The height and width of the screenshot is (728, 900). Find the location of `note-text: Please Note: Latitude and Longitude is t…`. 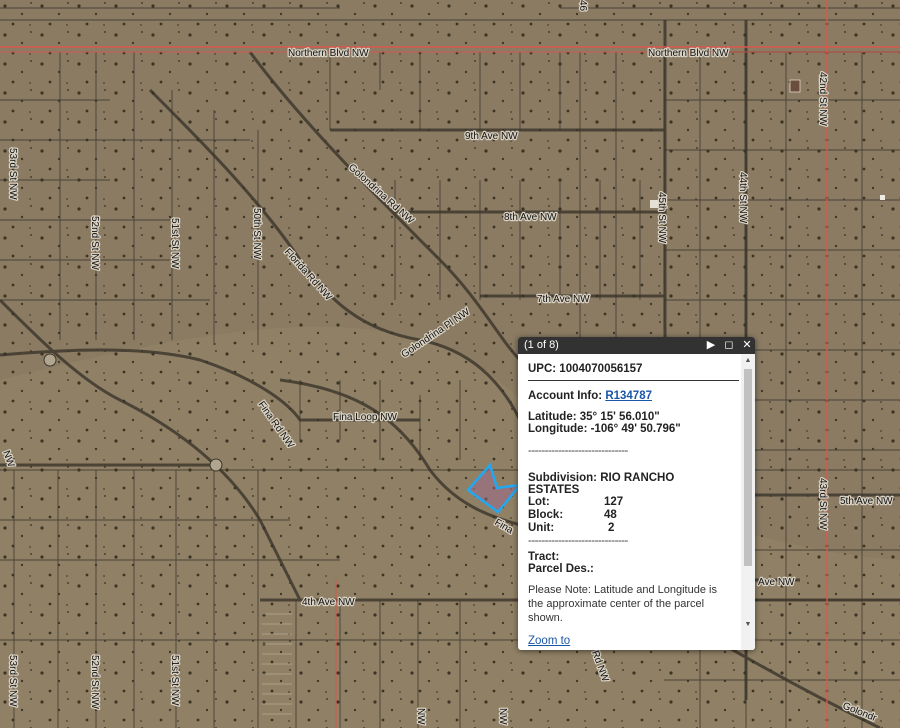

note-text: Please Note: Latitude and Longitude is t… is located at coordinates (622, 604).